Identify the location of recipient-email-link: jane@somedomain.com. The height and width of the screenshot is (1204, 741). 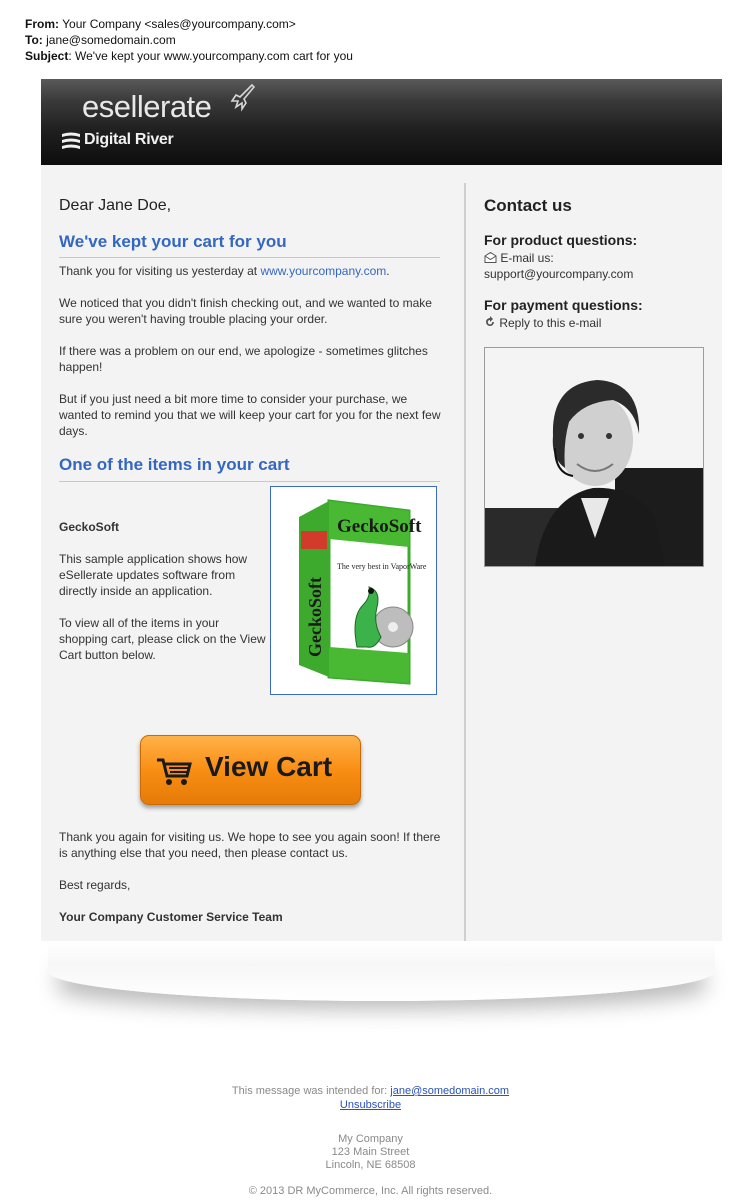
(449, 1091).